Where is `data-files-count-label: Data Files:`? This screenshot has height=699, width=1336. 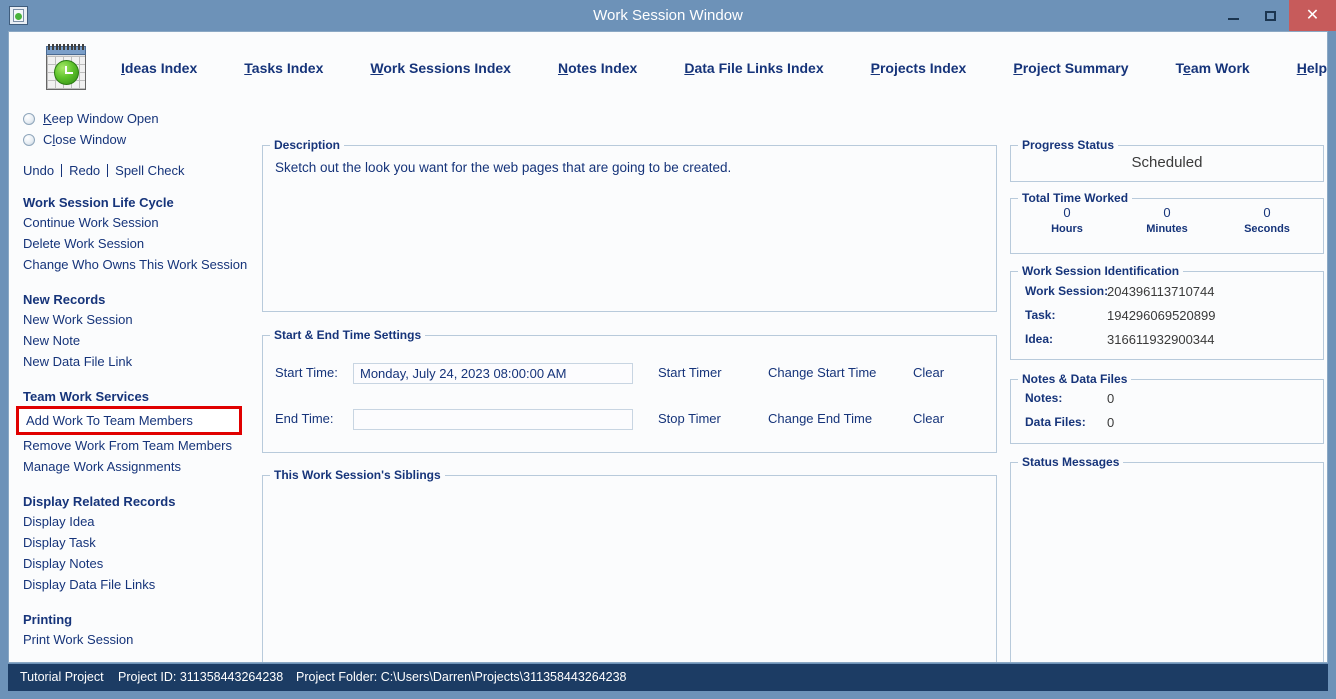
data-files-count-label: Data Files: is located at coordinates (1055, 422).